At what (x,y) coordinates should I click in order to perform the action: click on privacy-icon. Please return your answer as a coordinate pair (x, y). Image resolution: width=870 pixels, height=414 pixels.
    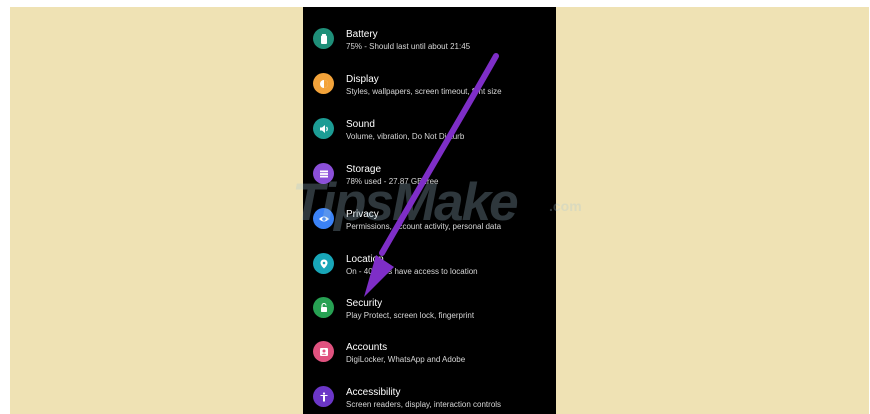
    Looking at the image, I should click on (323, 218).